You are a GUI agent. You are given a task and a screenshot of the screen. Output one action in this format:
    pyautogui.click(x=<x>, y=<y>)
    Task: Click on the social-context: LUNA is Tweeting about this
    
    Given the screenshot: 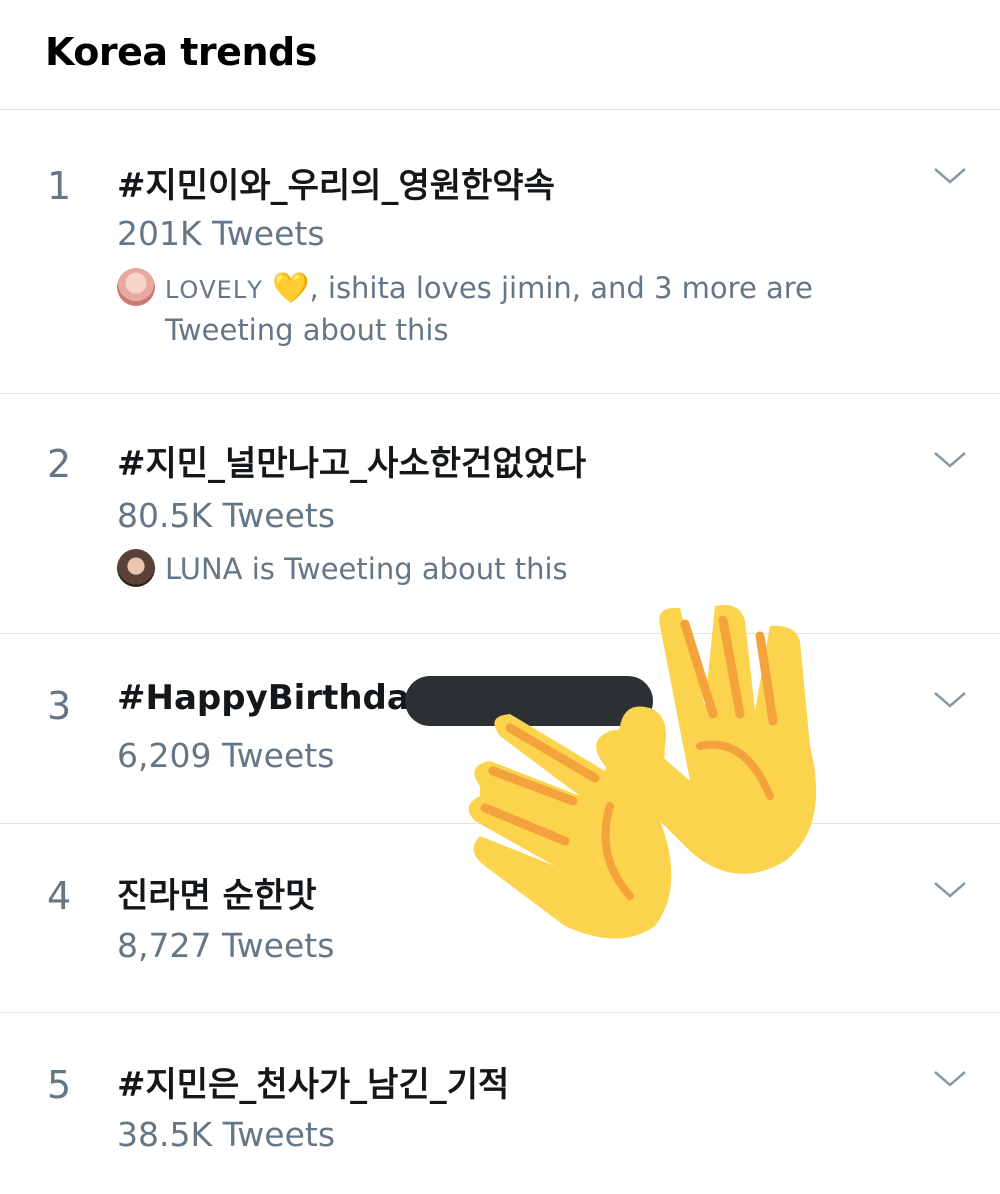 What is the action you would take?
    pyautogui.click(x=487, y=569)
    